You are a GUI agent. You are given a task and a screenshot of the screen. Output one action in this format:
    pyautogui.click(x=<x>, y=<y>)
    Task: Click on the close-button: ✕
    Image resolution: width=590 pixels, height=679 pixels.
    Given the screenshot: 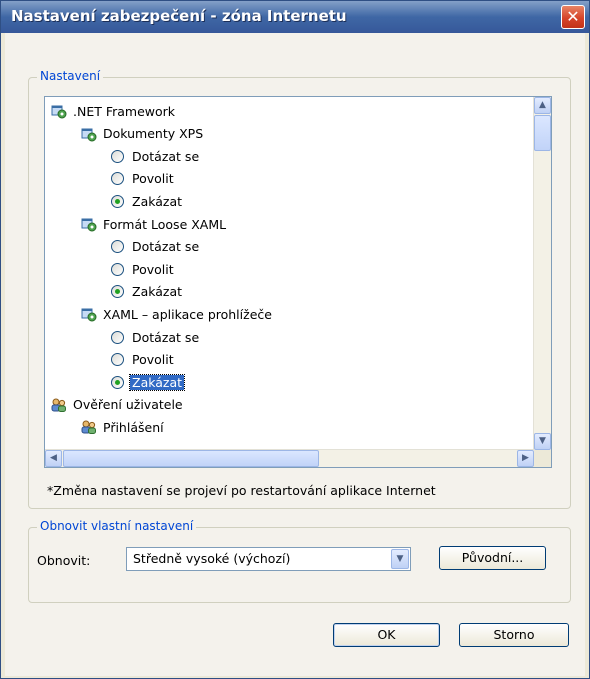 What is the action you would take?
    pyautogui.click(x=573, y=17)
    